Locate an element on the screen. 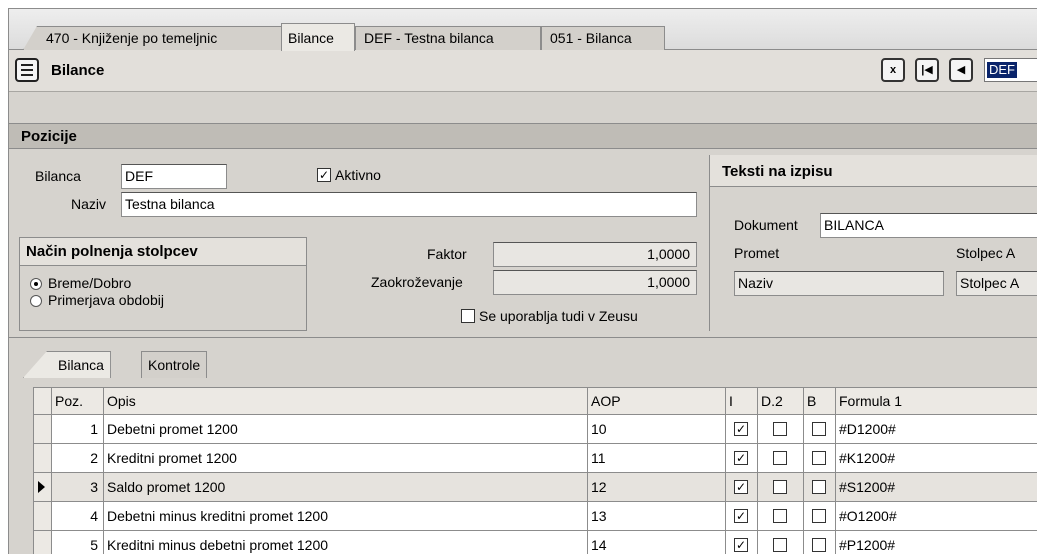 The width and height of the screenshot is (1037, 554). zaokrozevanje-input: 1,0000 is located at coordinates (595, 282).